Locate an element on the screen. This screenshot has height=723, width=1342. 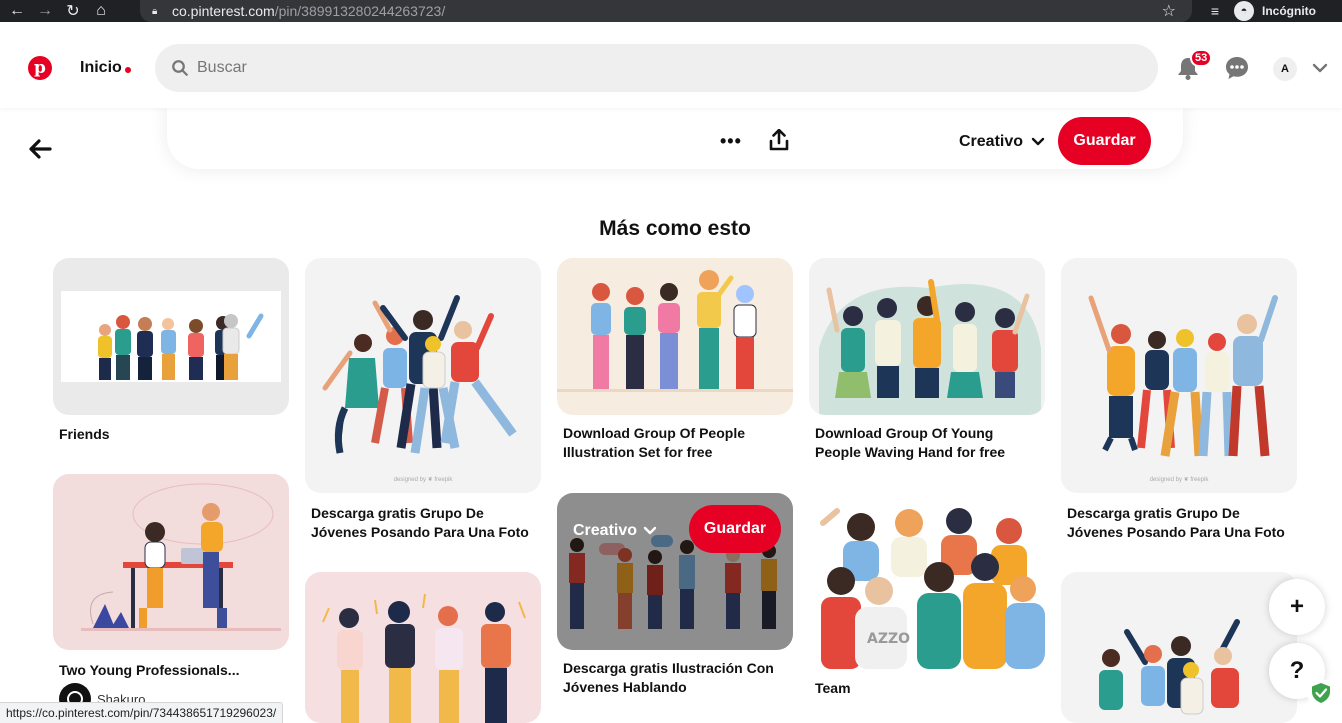
url-path: /pin/389913280244263723/ is located at coordinates (360, 11).